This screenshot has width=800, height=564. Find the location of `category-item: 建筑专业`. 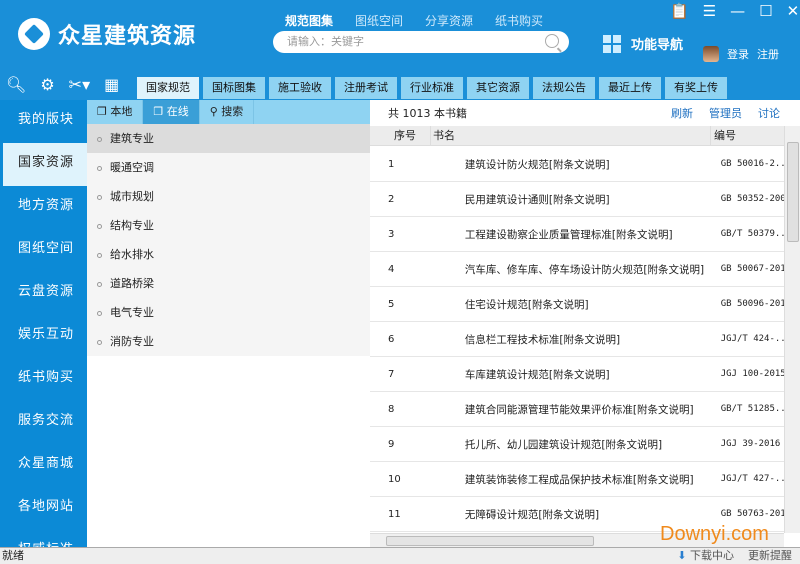

category-item: 建筑专业 is located at coordinates (228, 138).